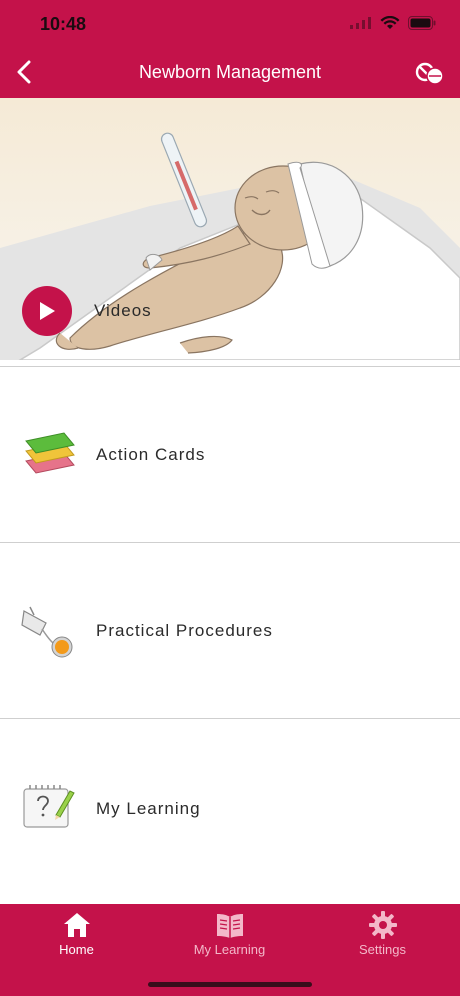 The width and height of the screenshot is (460, 996). I want to click on menu-label-my-learning: My Learning, so click(148, 808).